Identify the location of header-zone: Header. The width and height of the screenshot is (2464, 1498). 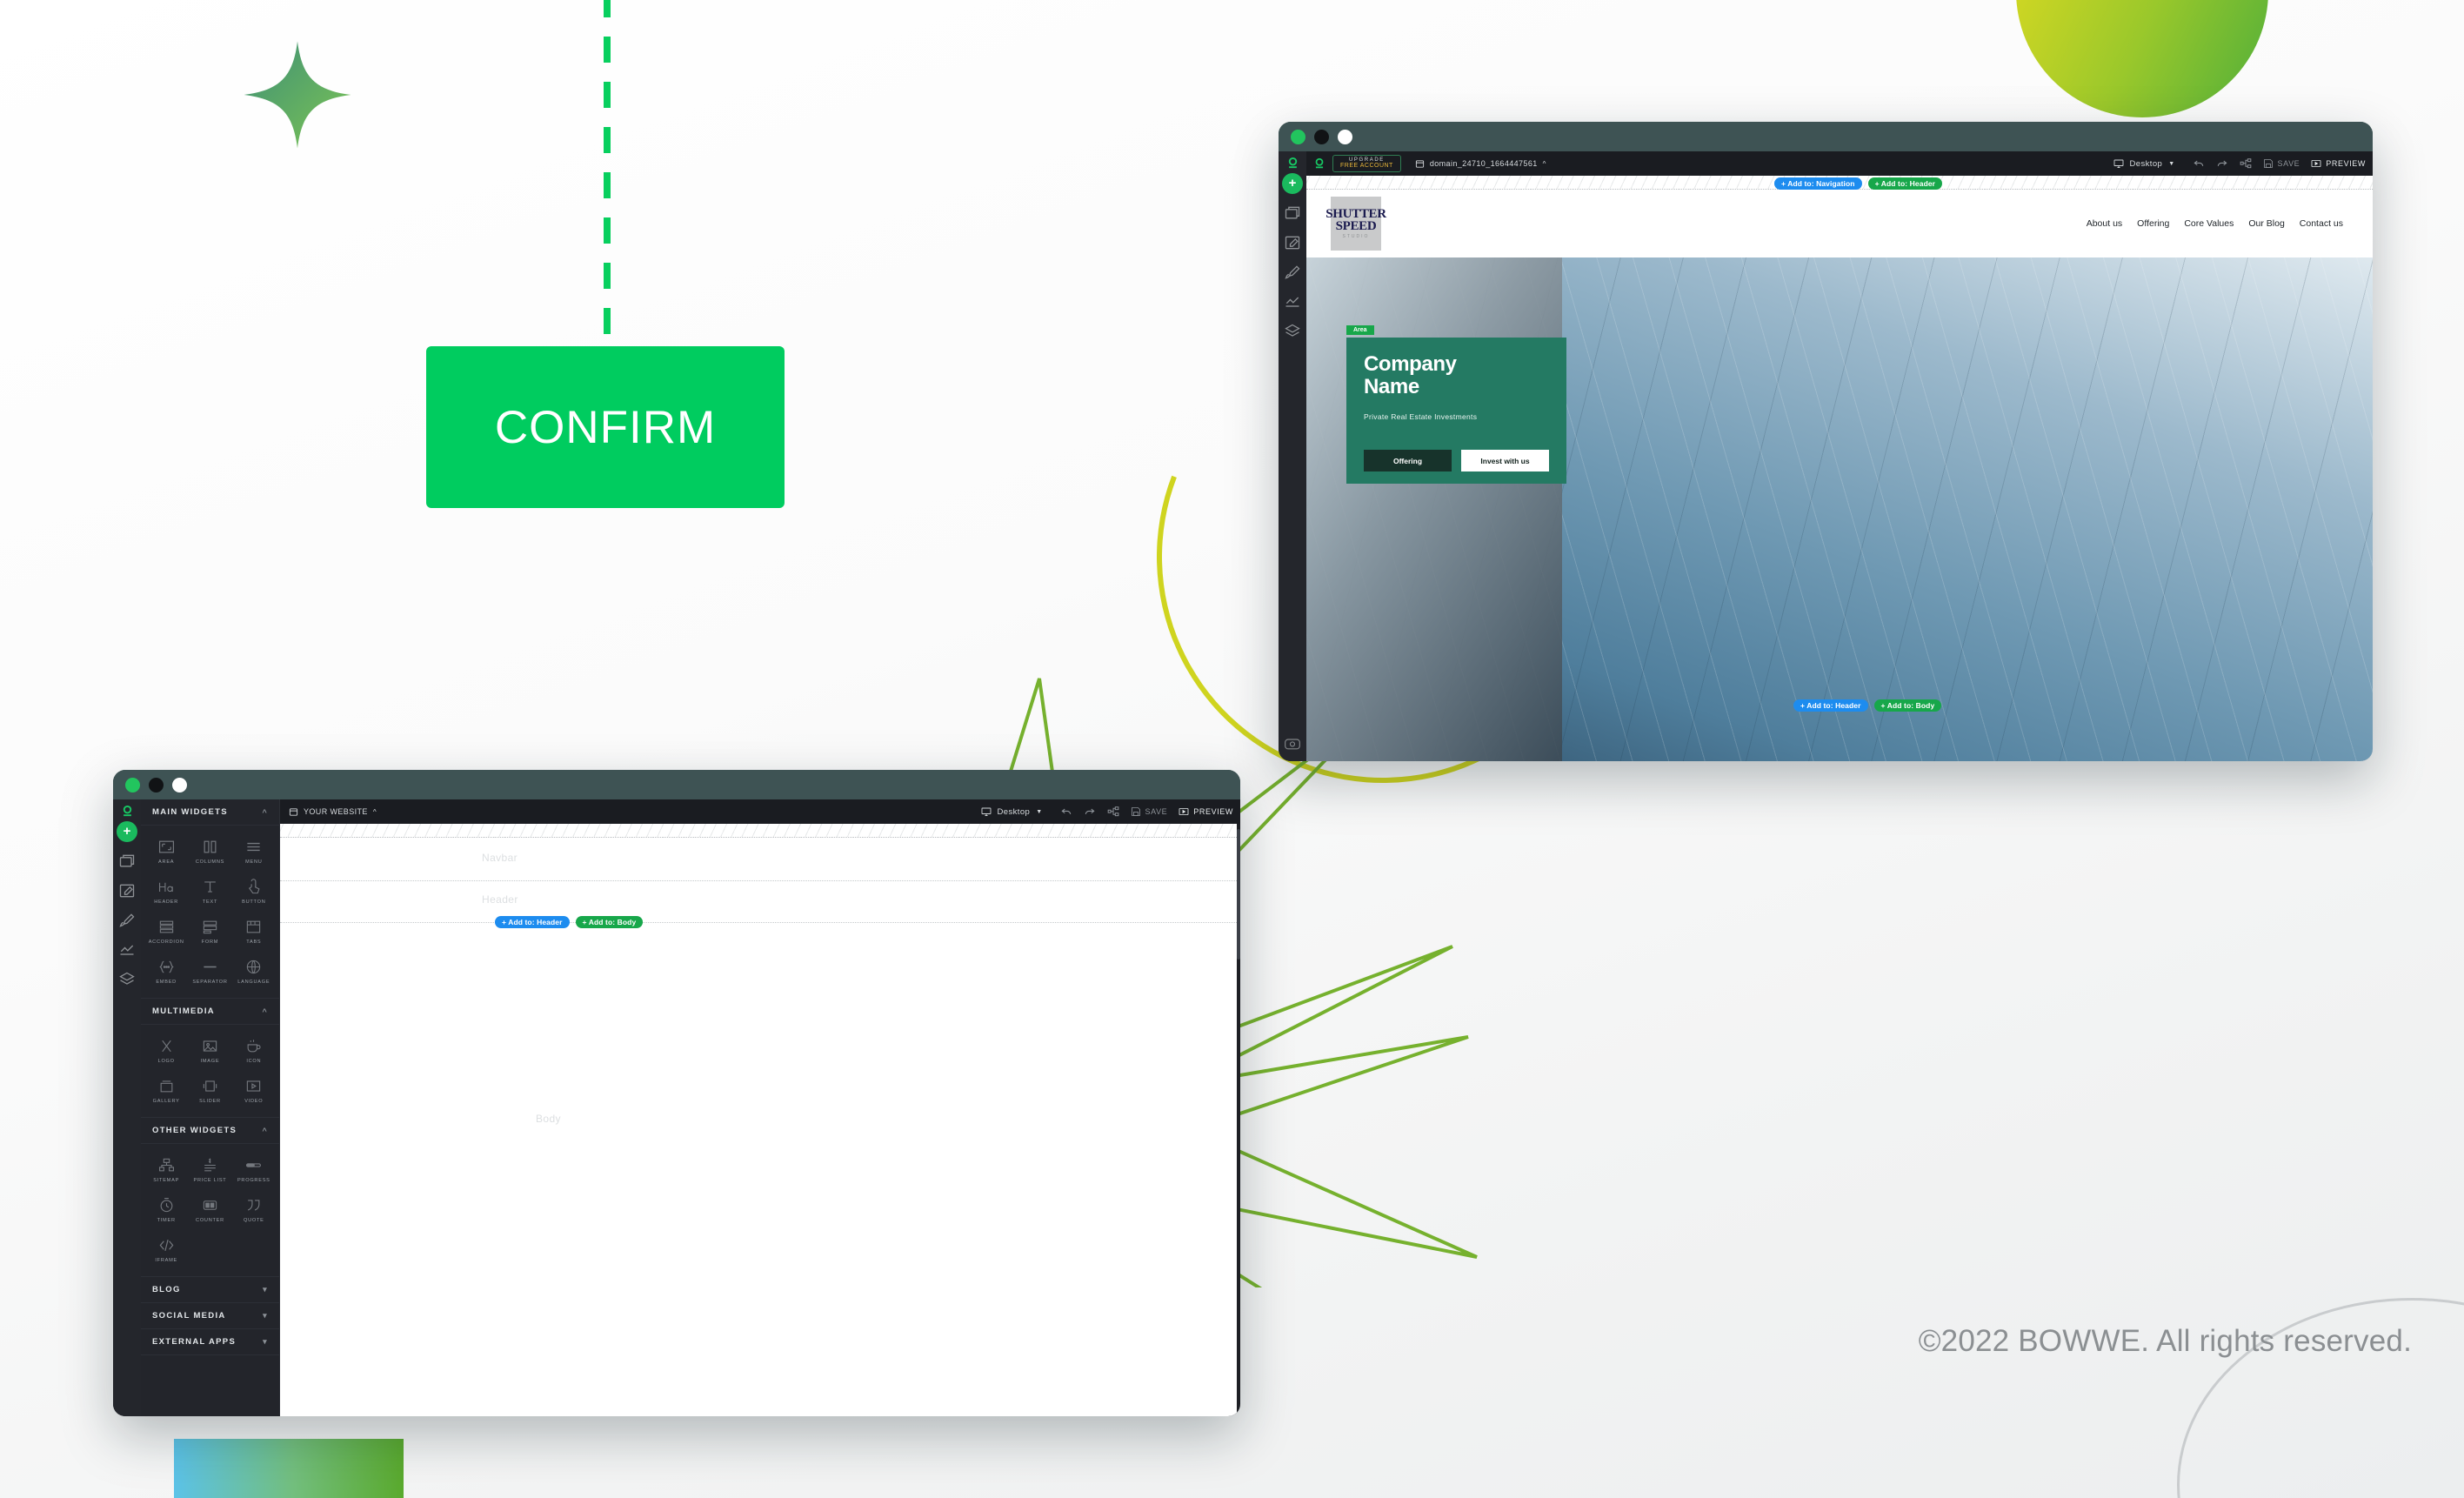
(760, 902).